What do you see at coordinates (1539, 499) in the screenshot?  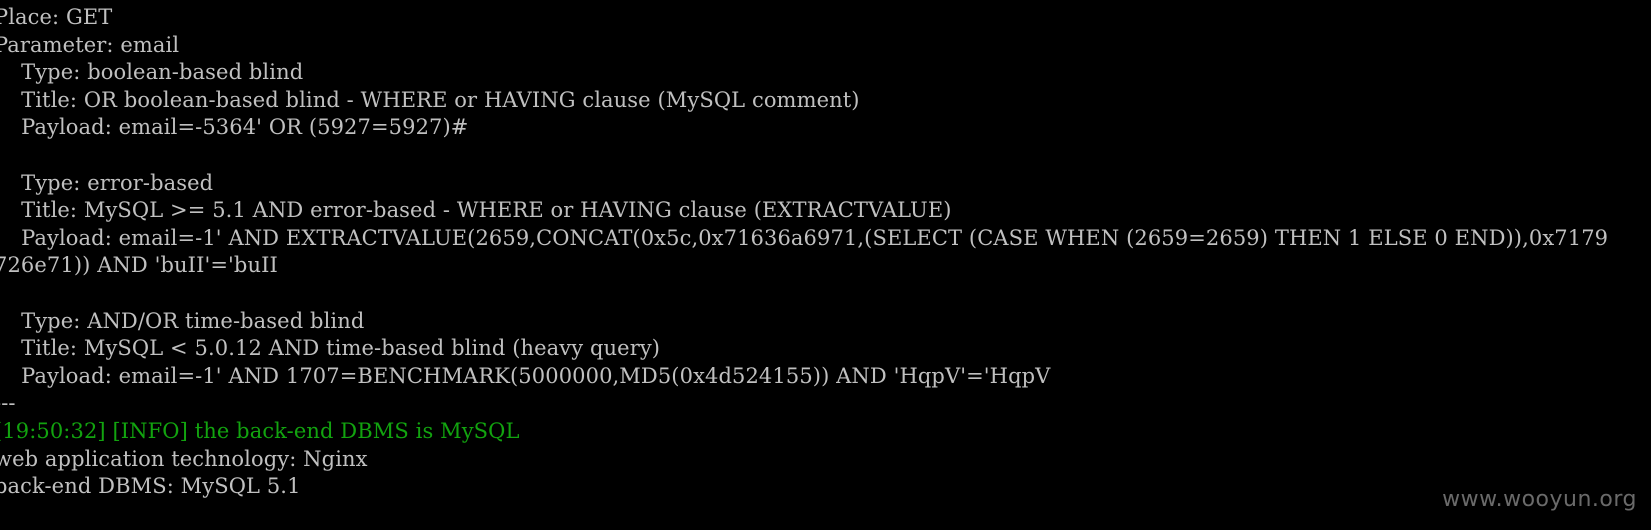 I see `watermark-text: www.wooyun.org` at bounding box center [1539, 499].